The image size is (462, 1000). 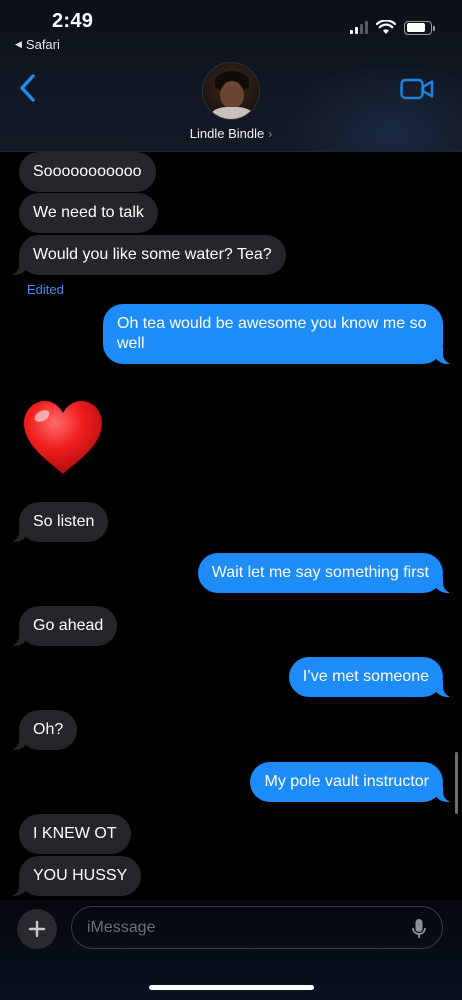 I want to click on message-text: So listen, so click(x=64, y=521).